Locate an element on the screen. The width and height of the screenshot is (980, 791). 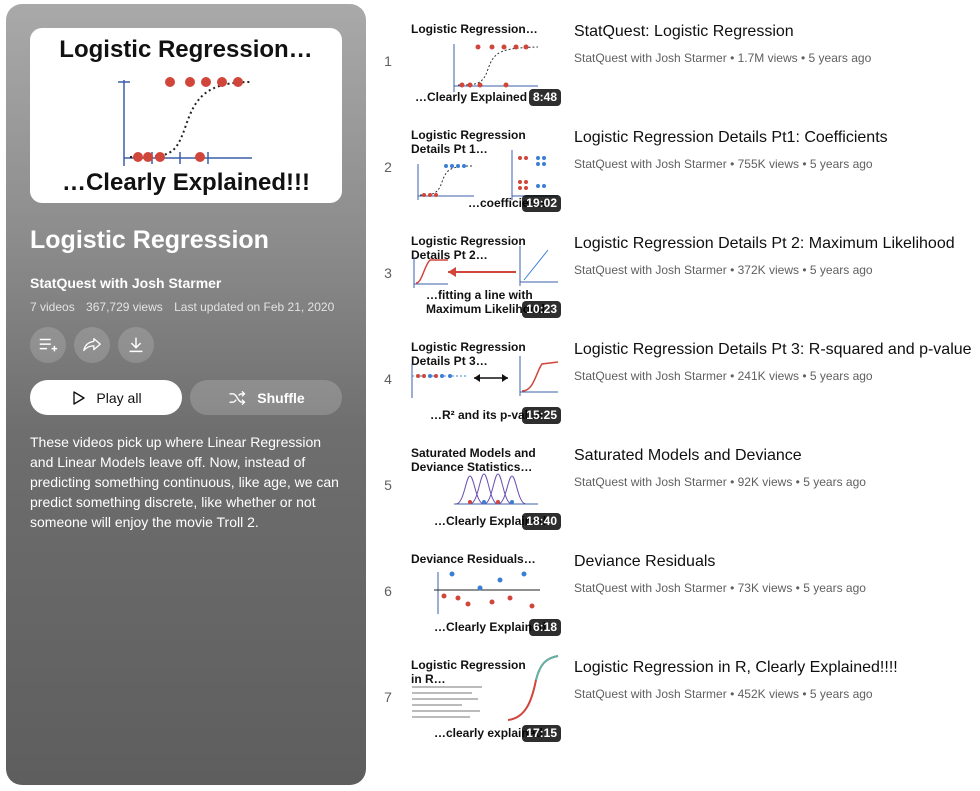
video-index: 2 is located at coordinates (388, 167).